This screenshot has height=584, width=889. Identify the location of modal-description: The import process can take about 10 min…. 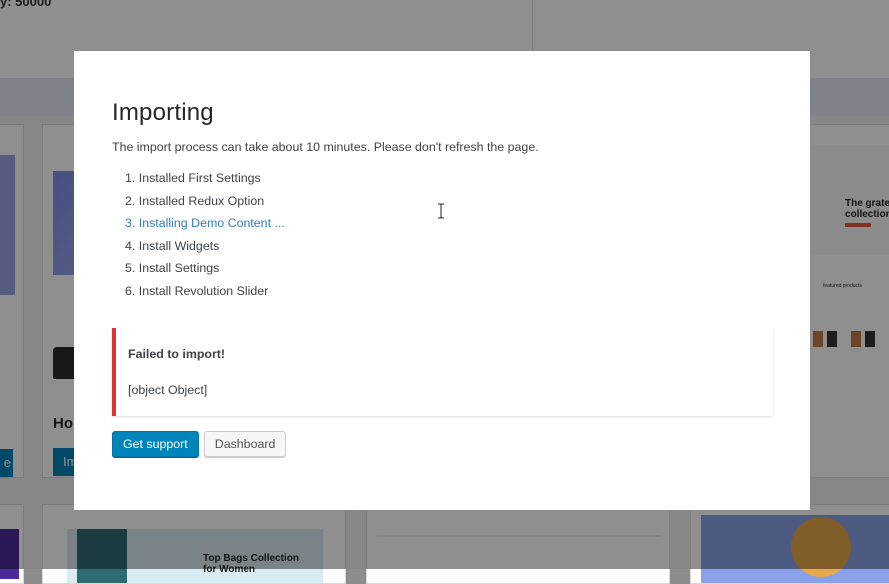
(325, 147).